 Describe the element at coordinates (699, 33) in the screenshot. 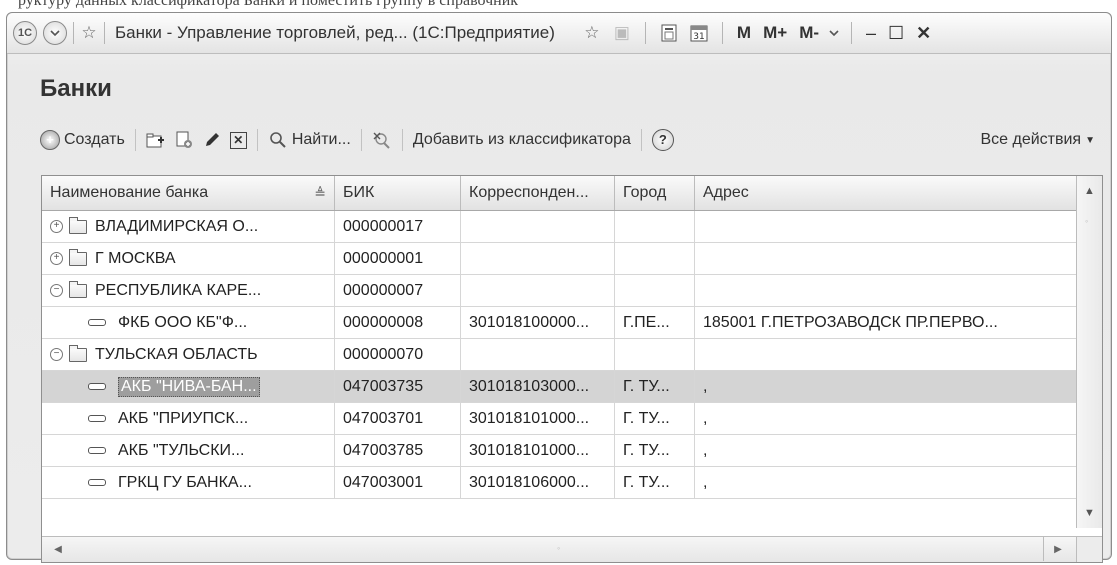

I see `calendar-icon: 31` at that location.